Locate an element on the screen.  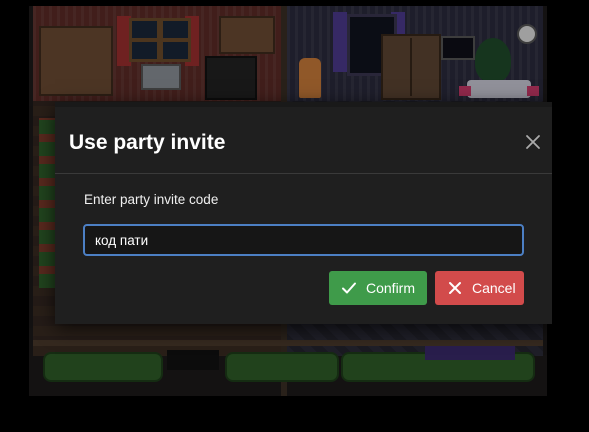
x-icon is located at coordinates (455, 288).